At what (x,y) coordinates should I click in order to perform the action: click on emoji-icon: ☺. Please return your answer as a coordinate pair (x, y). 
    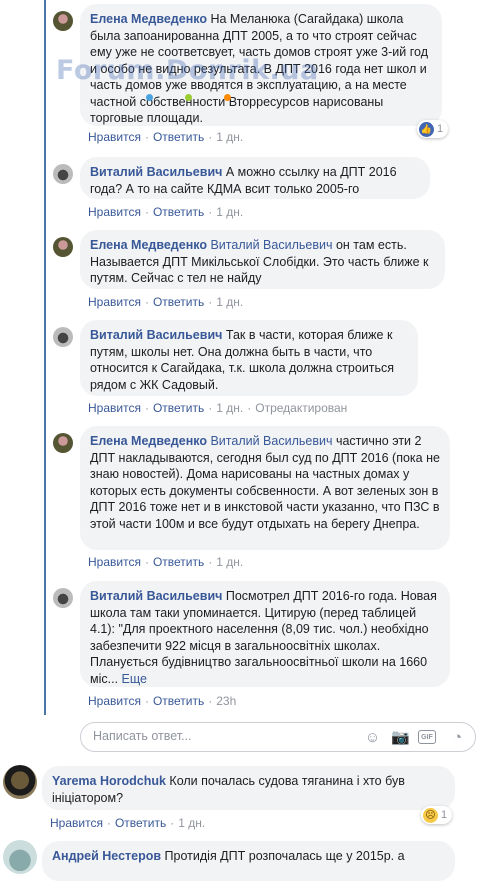
    Looking at the image, I should click on (372, 737).